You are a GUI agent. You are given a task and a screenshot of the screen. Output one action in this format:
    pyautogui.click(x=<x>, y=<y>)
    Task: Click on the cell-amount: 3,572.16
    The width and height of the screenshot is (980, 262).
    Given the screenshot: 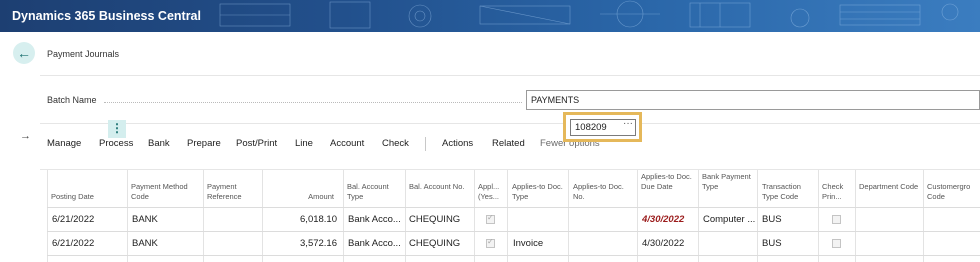 What is the action you would take?
    pyautogui.click(x=301, y=243)
    